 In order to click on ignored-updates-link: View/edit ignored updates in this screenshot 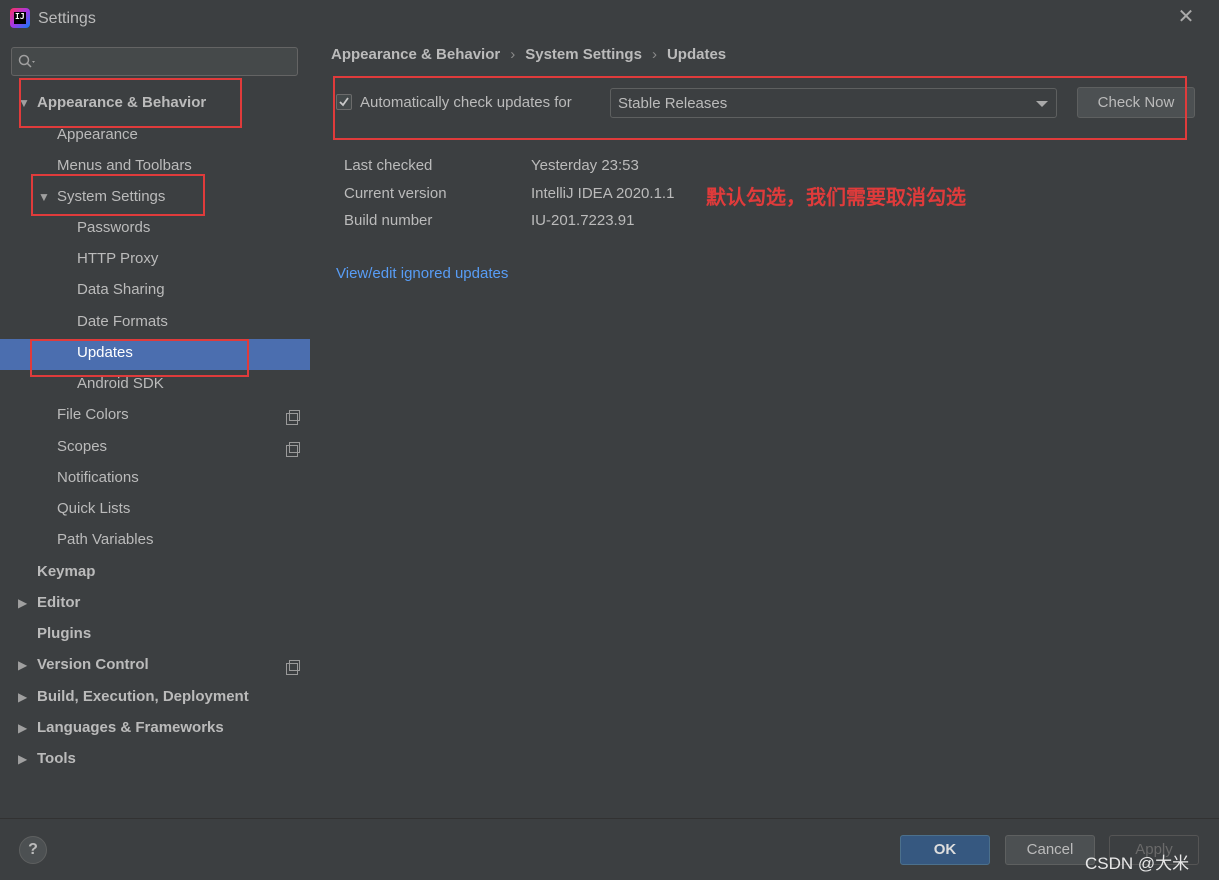, I will do `click(422, 273)`.